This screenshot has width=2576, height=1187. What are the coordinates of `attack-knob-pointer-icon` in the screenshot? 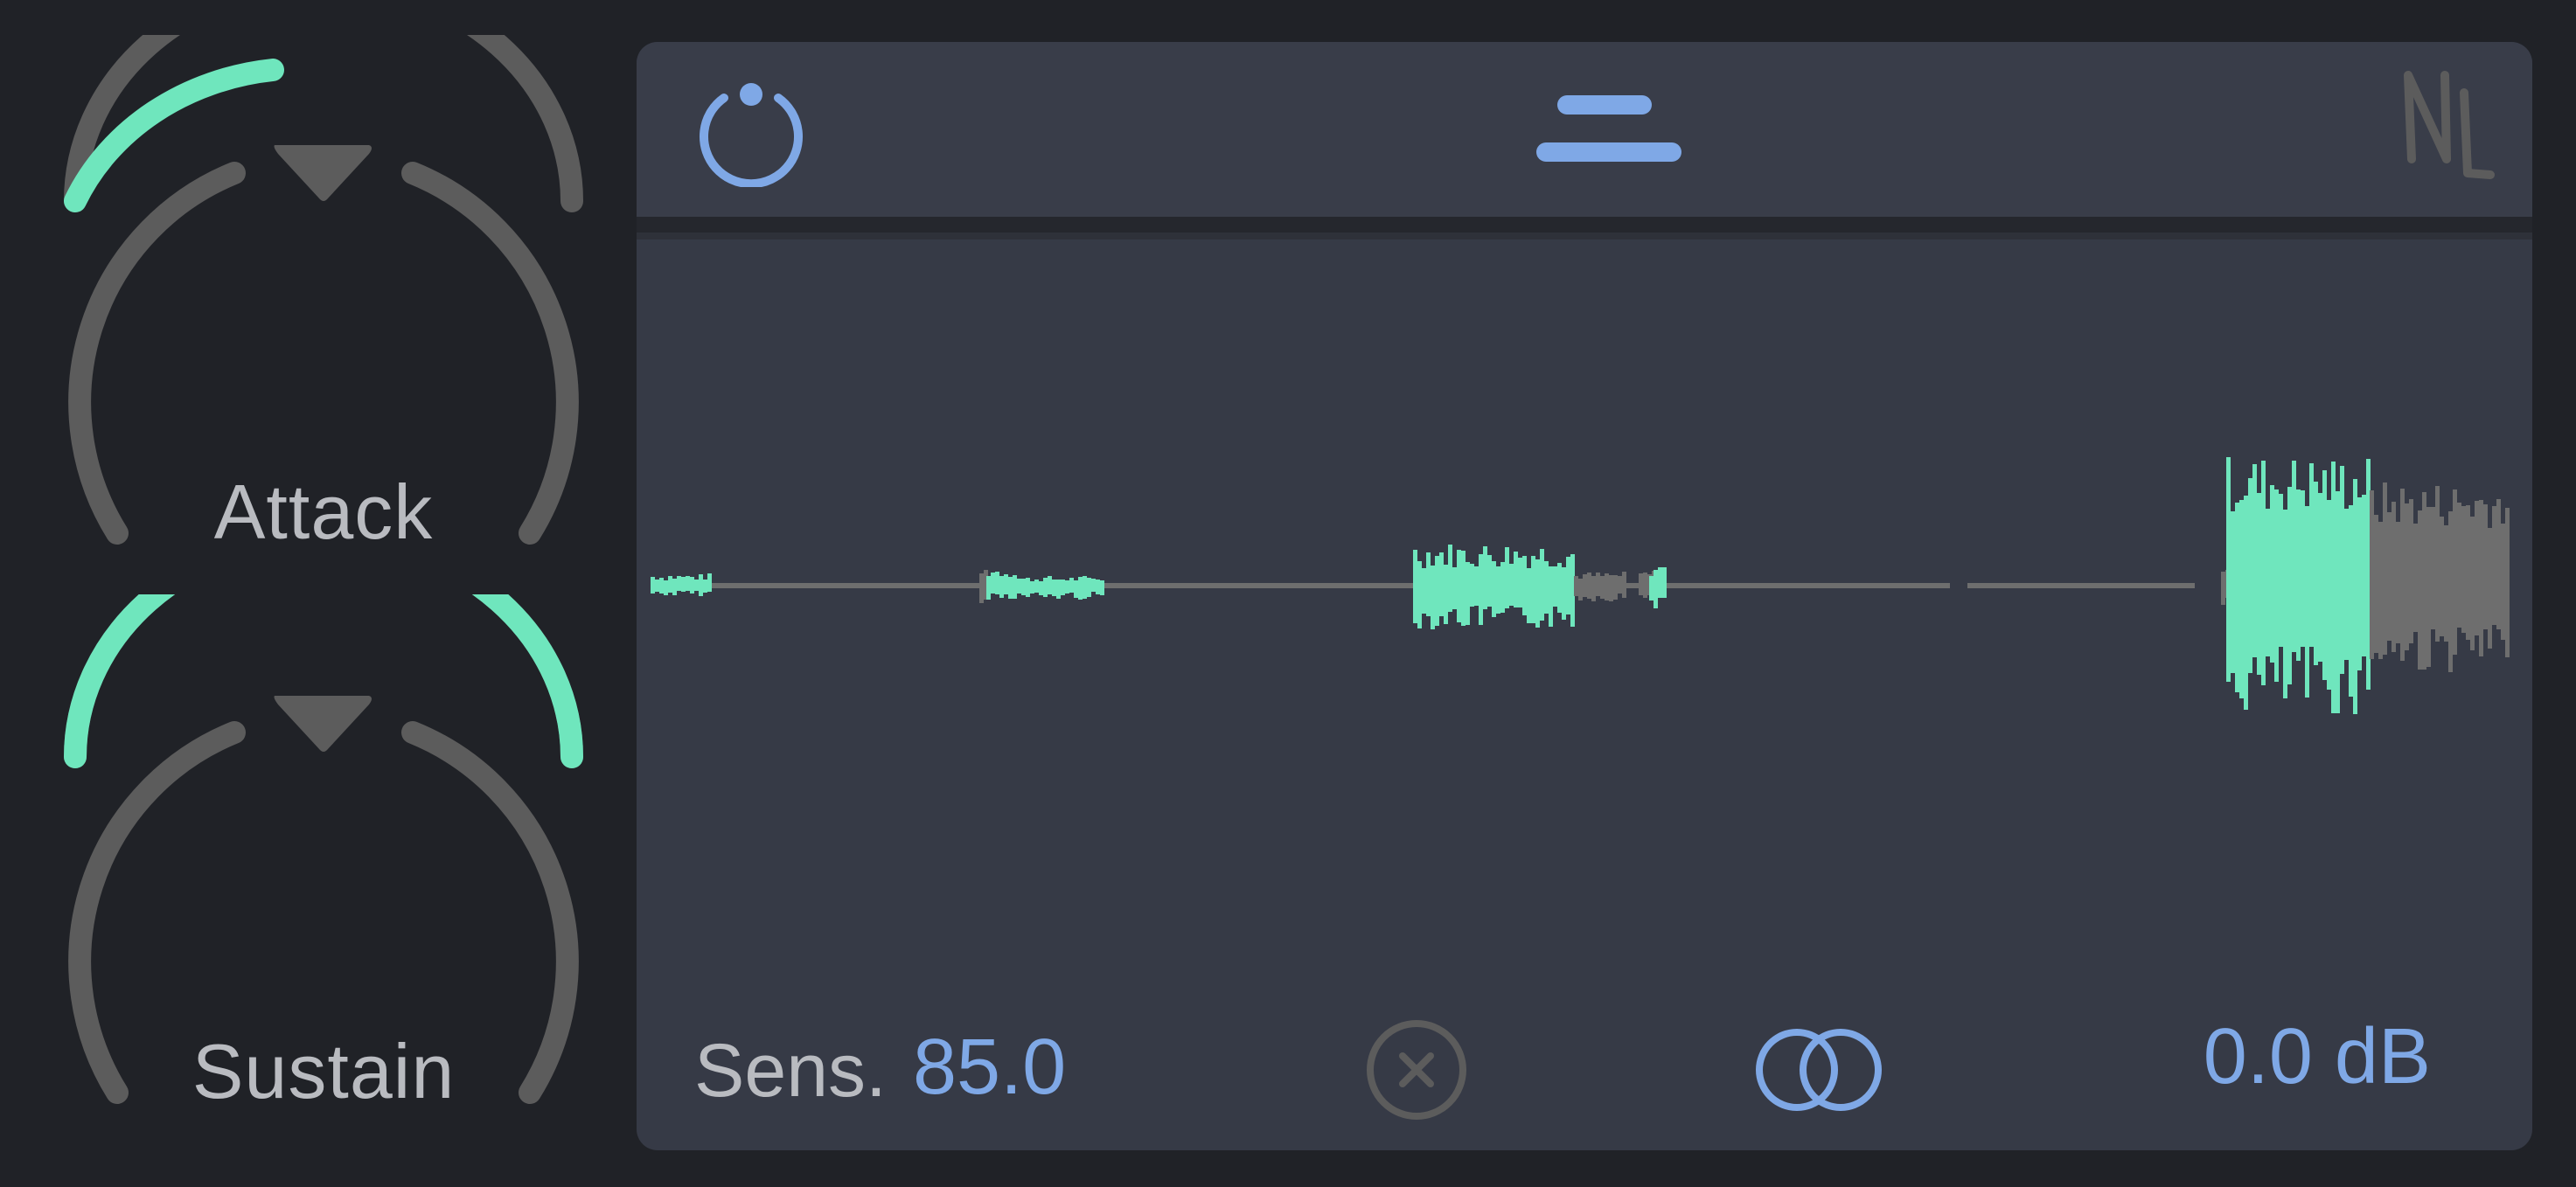 It's located at (323, 173).